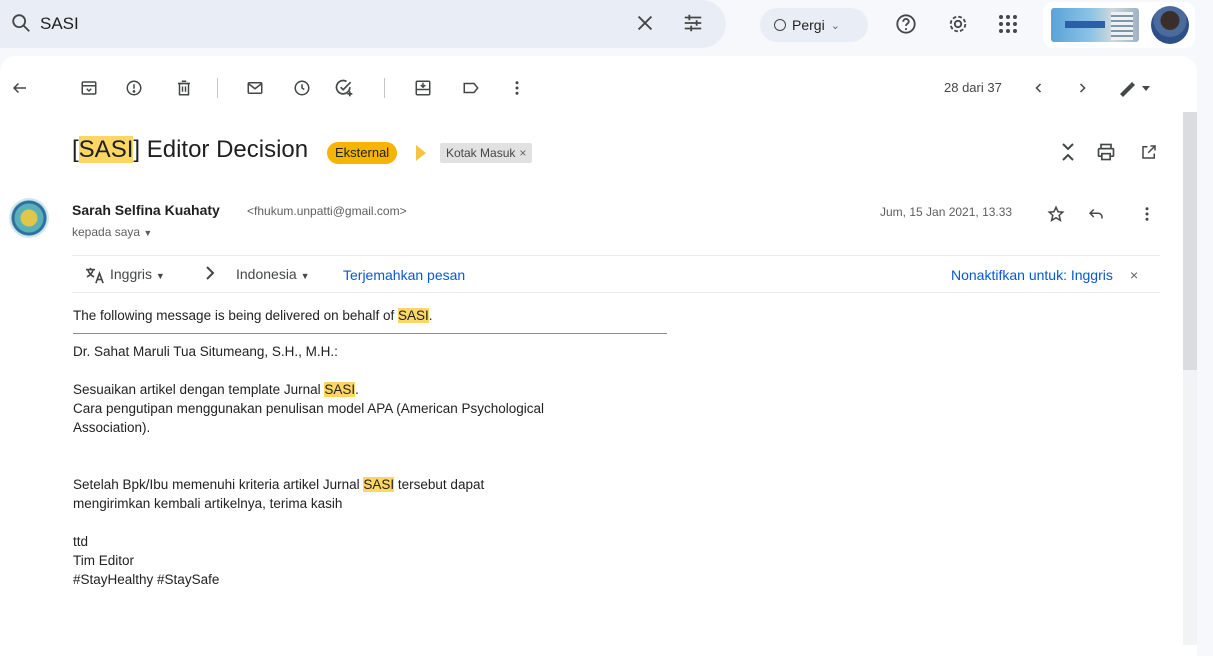 The width and height of the screenshot is (1213, 656). I want to click on chevron-right-icon, so click(210, 274).